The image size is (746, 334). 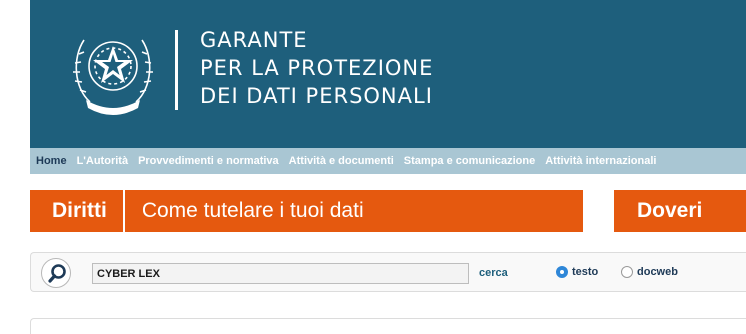 I want to click on doveri-label: Doveri, so click(x=670, y=210).